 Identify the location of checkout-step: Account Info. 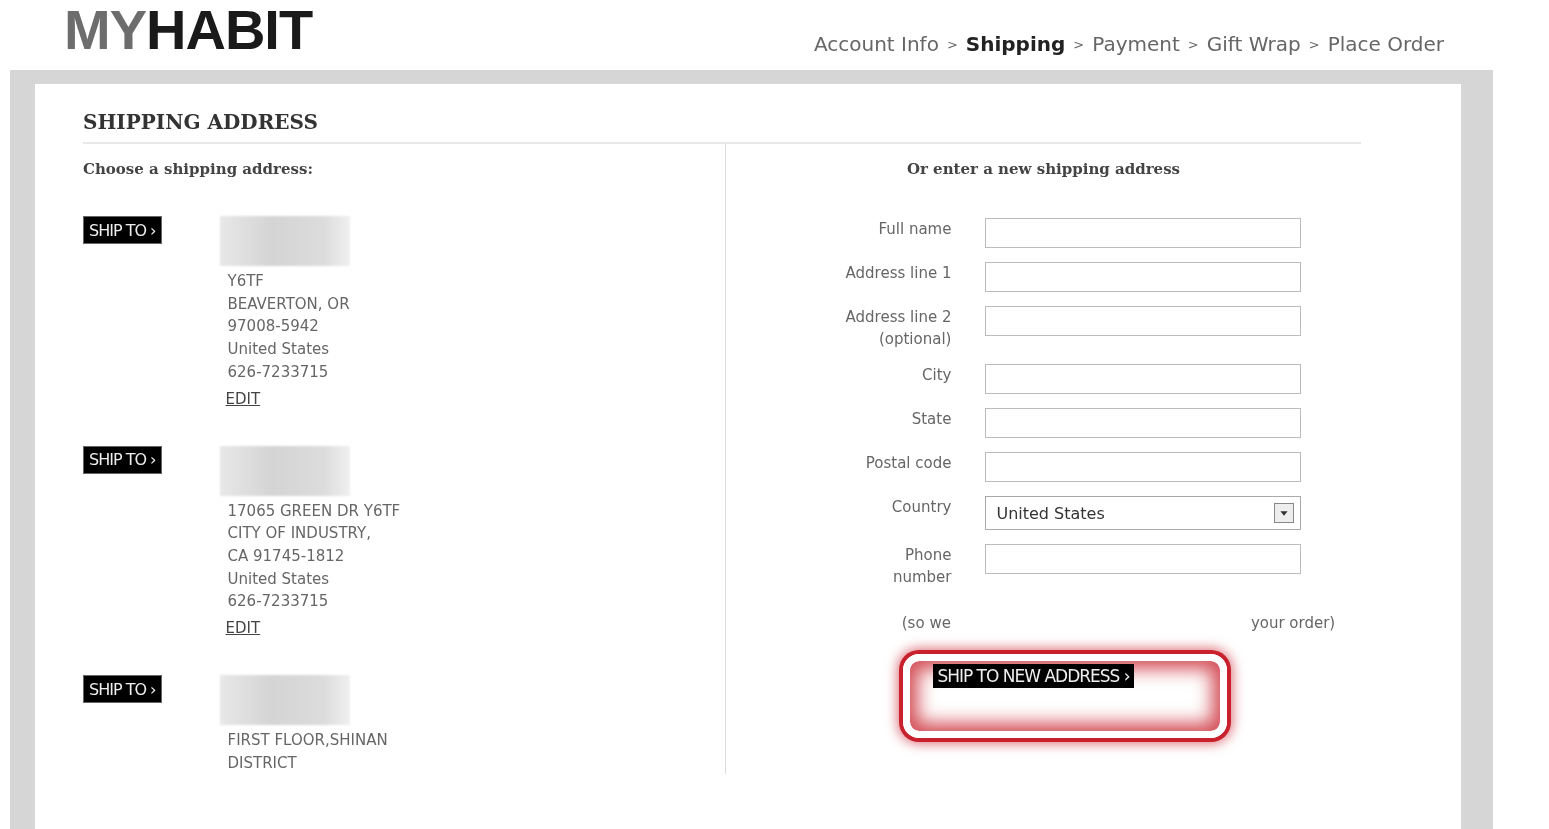
(876, 44).